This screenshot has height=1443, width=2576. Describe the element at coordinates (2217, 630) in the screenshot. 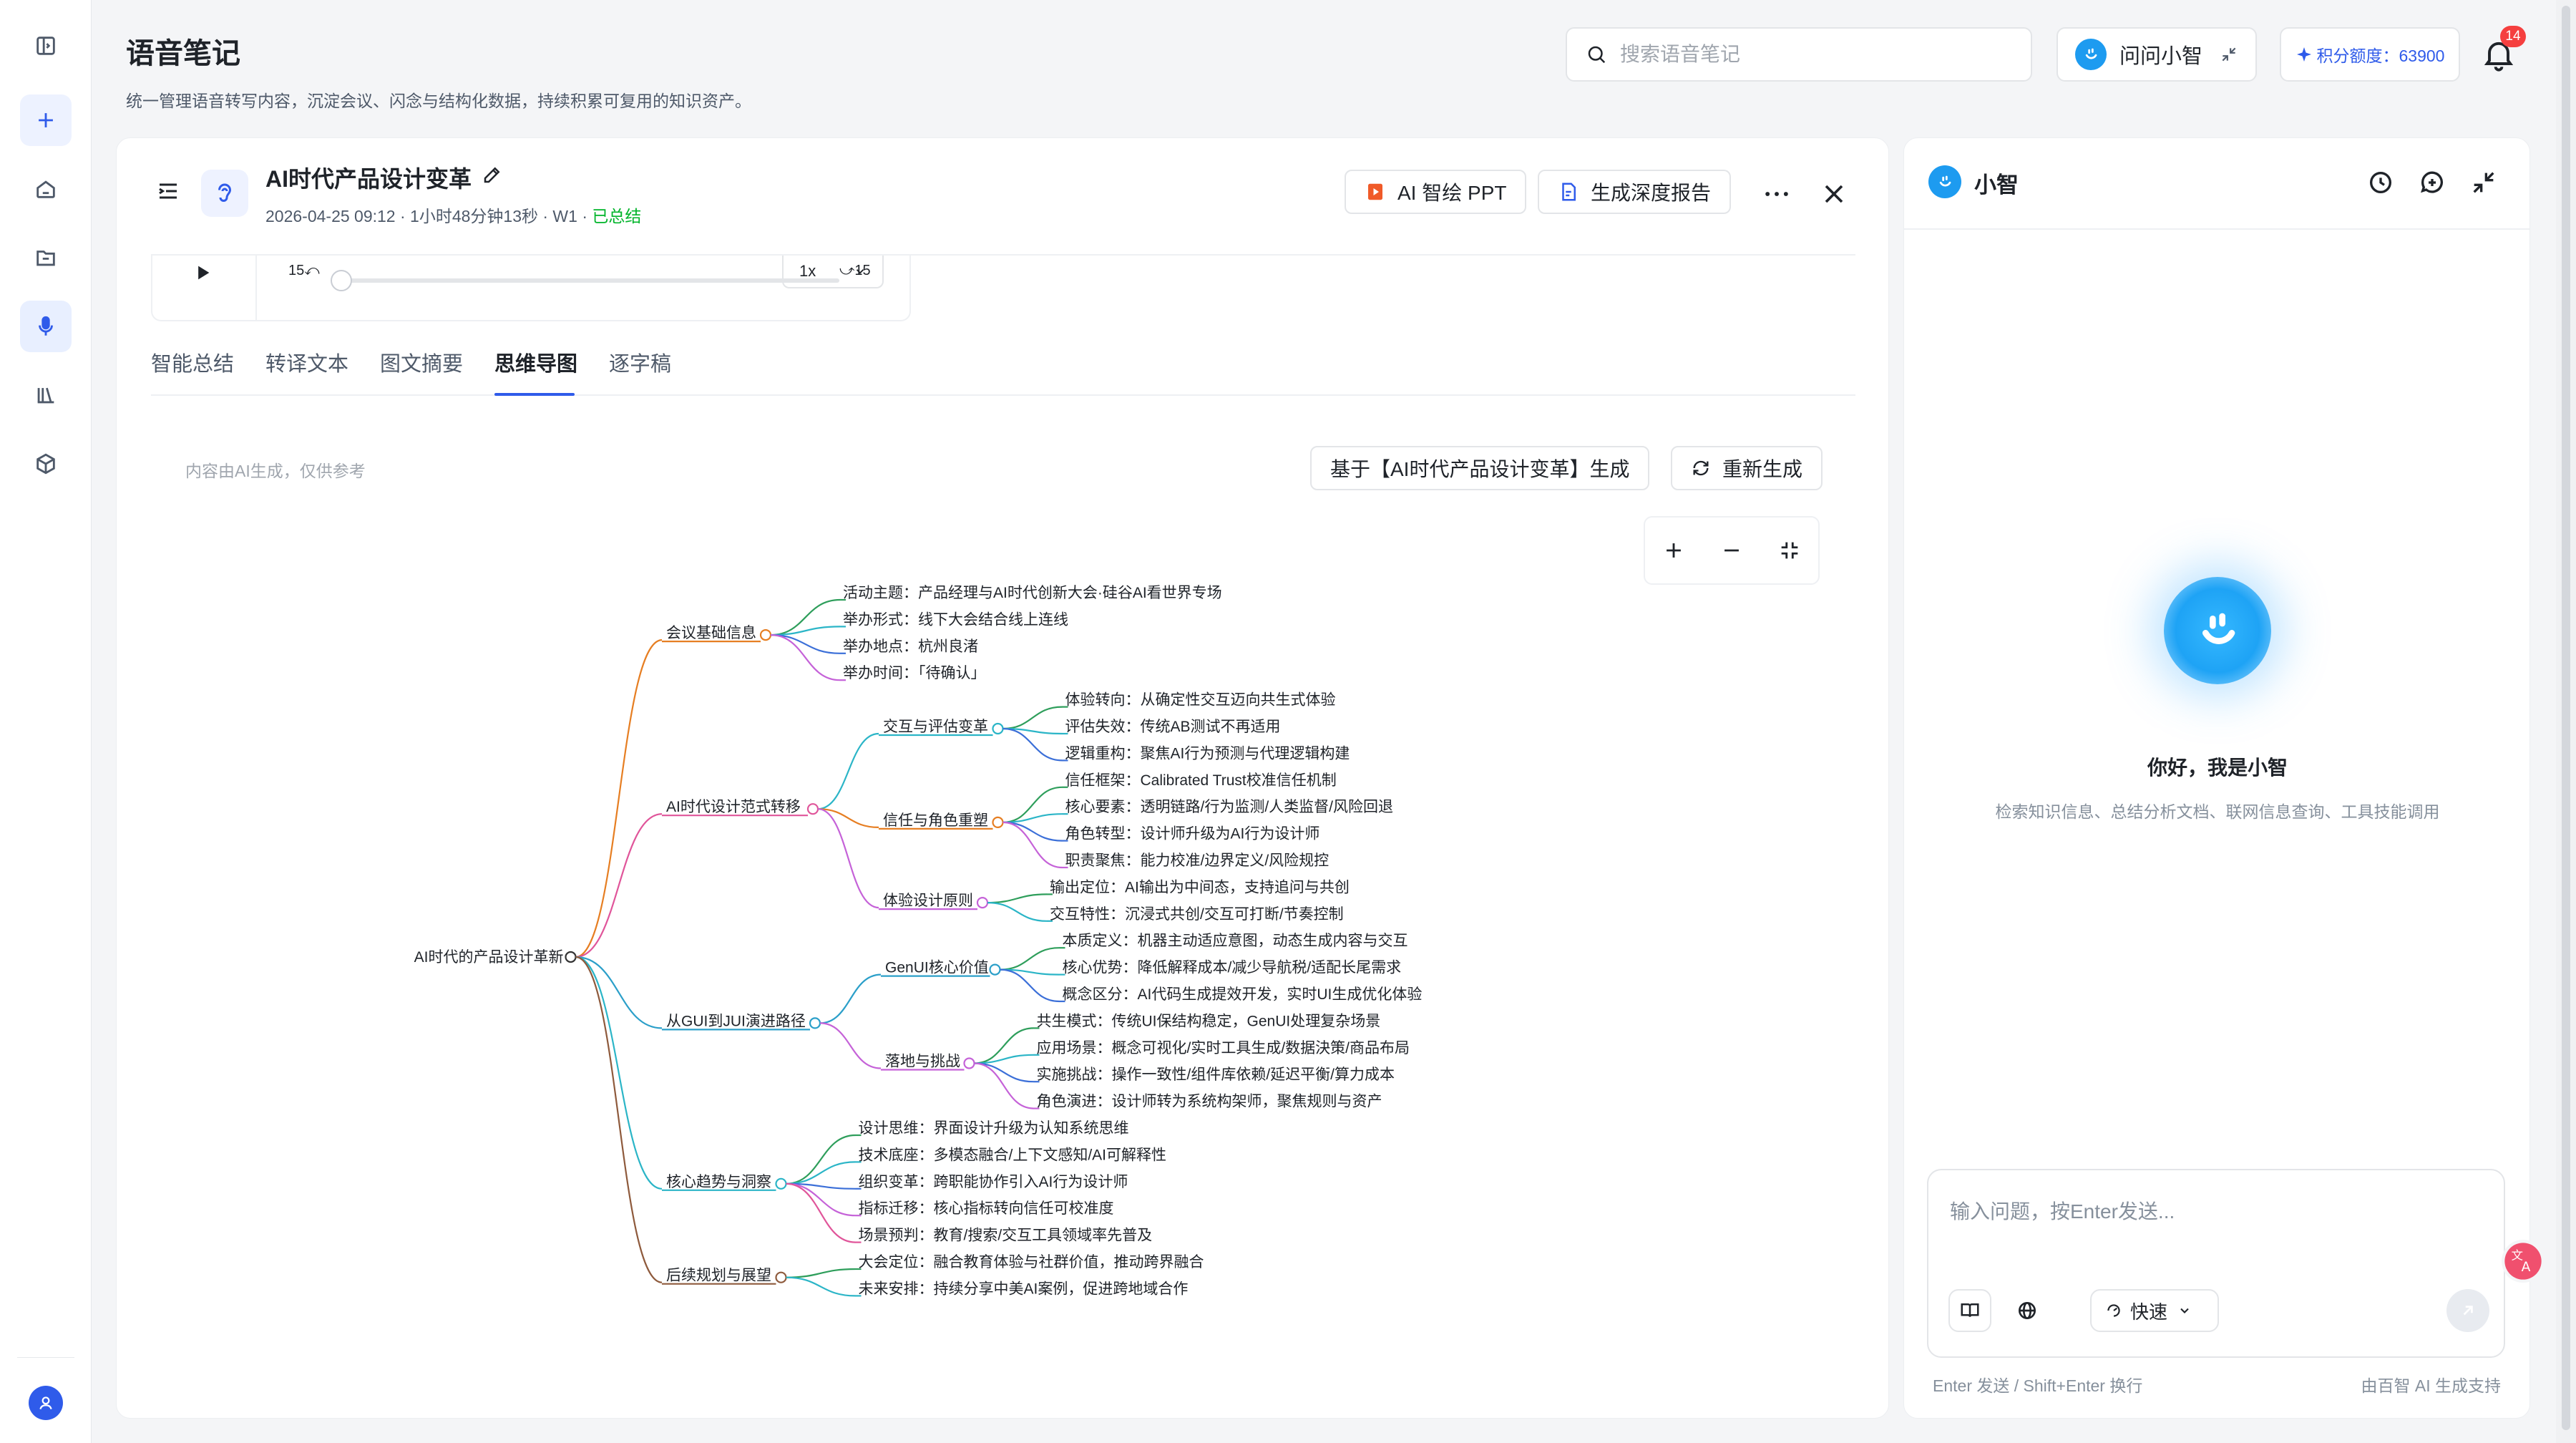

I see `assistant-hero-logo` at that location.